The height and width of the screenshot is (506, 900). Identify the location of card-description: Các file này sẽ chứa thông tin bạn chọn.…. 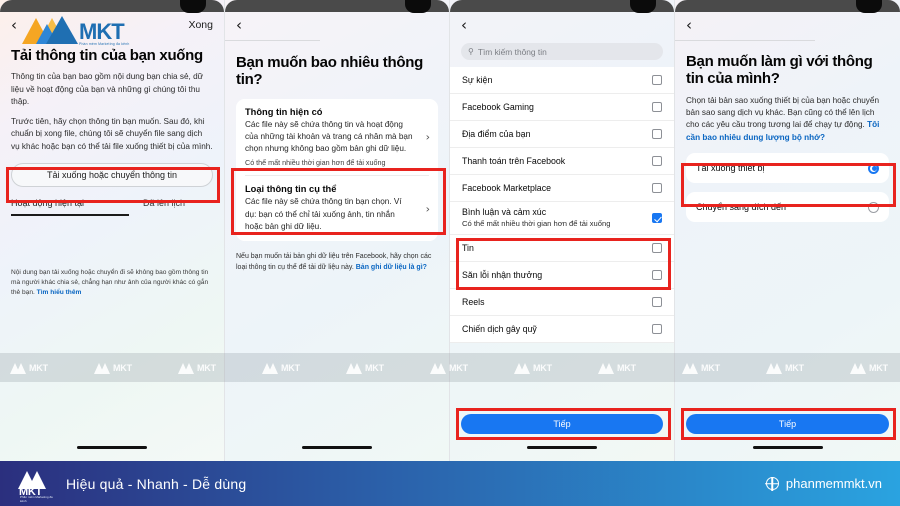
(323, 214).